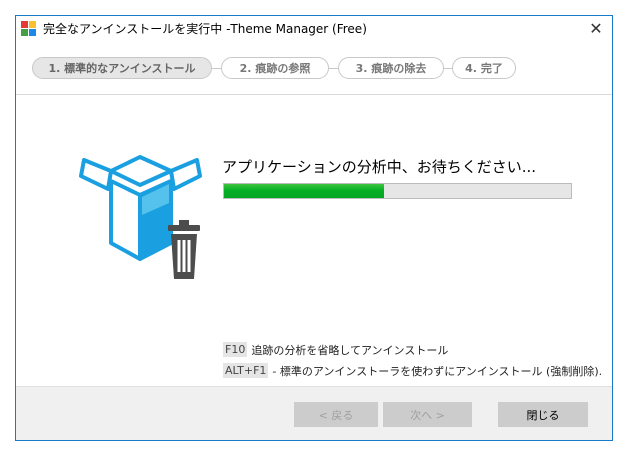 Image resolution: width=631 pixels, height=459 pixels. I want to click on wizard-steps: 1. 標準的なアンインストール 2. 痕跡の参照 3. 痕跡の除去 4. 完了, so click(314, 70).